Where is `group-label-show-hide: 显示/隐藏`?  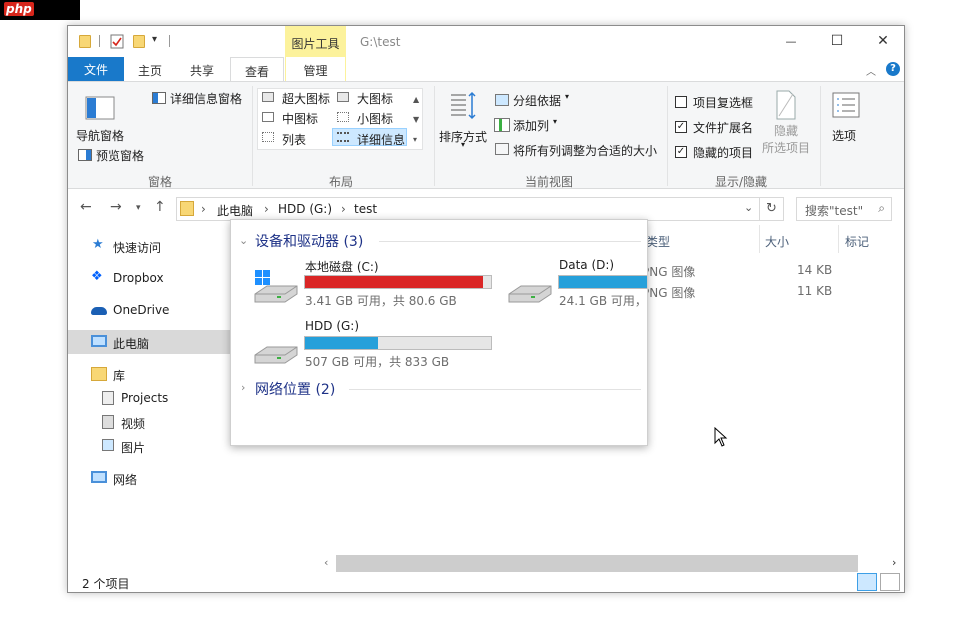 group-label-show-hide: 显示/隐藏 is located at coordinates (741, 182).